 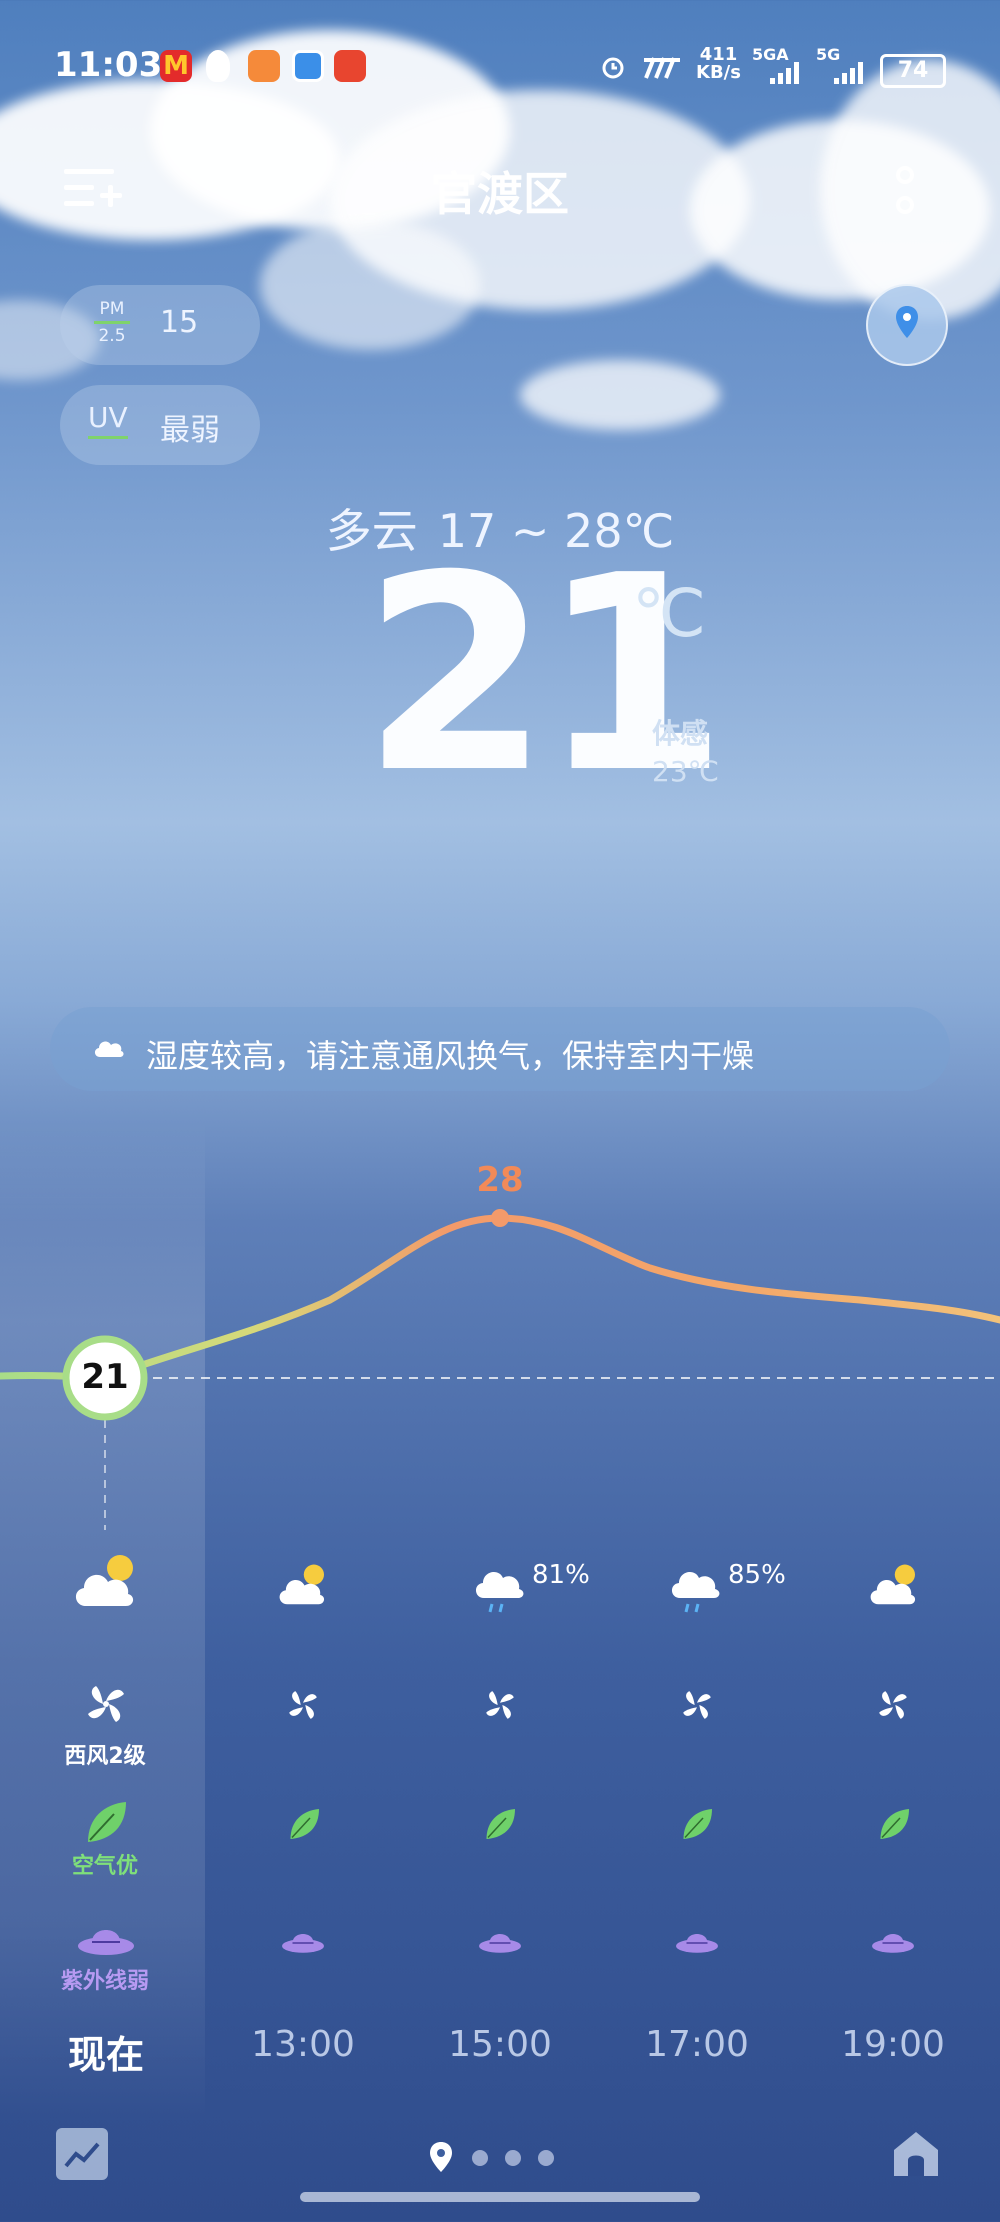 I want to click on temperature-unit: ℃, so click(x=669, y=613).